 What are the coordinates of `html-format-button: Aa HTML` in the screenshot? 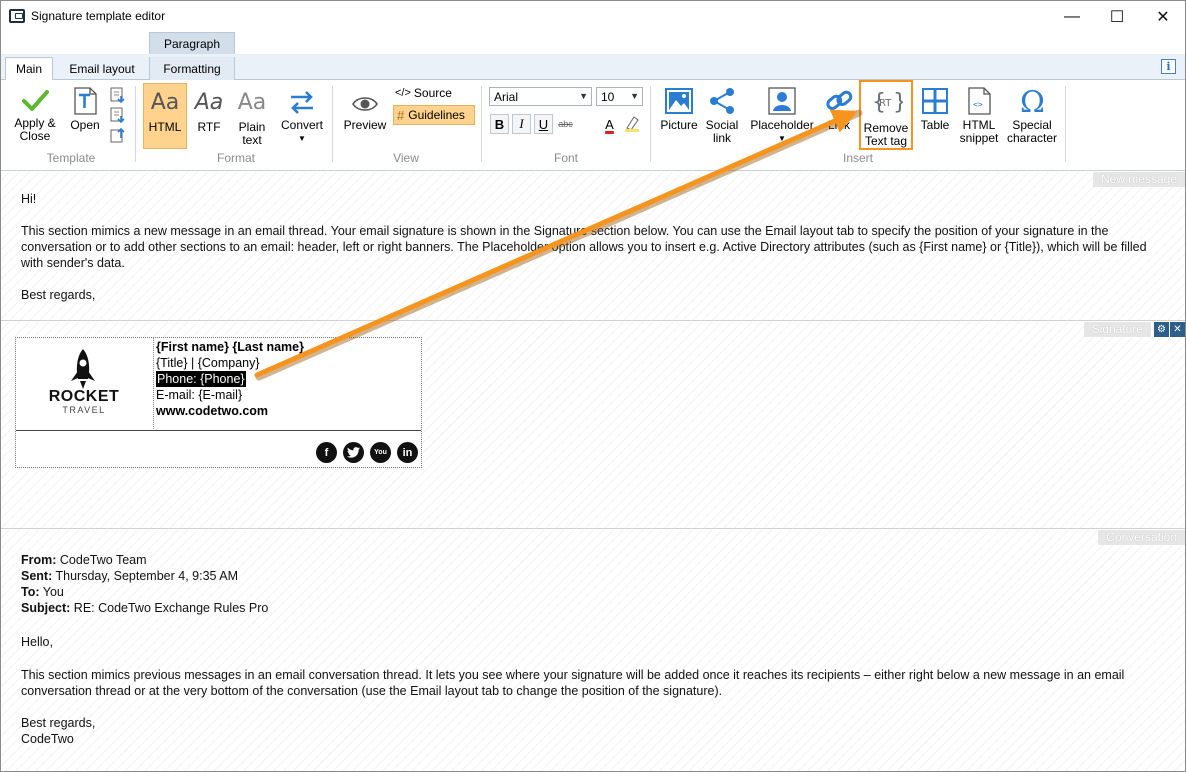 It's located at (165, 116).